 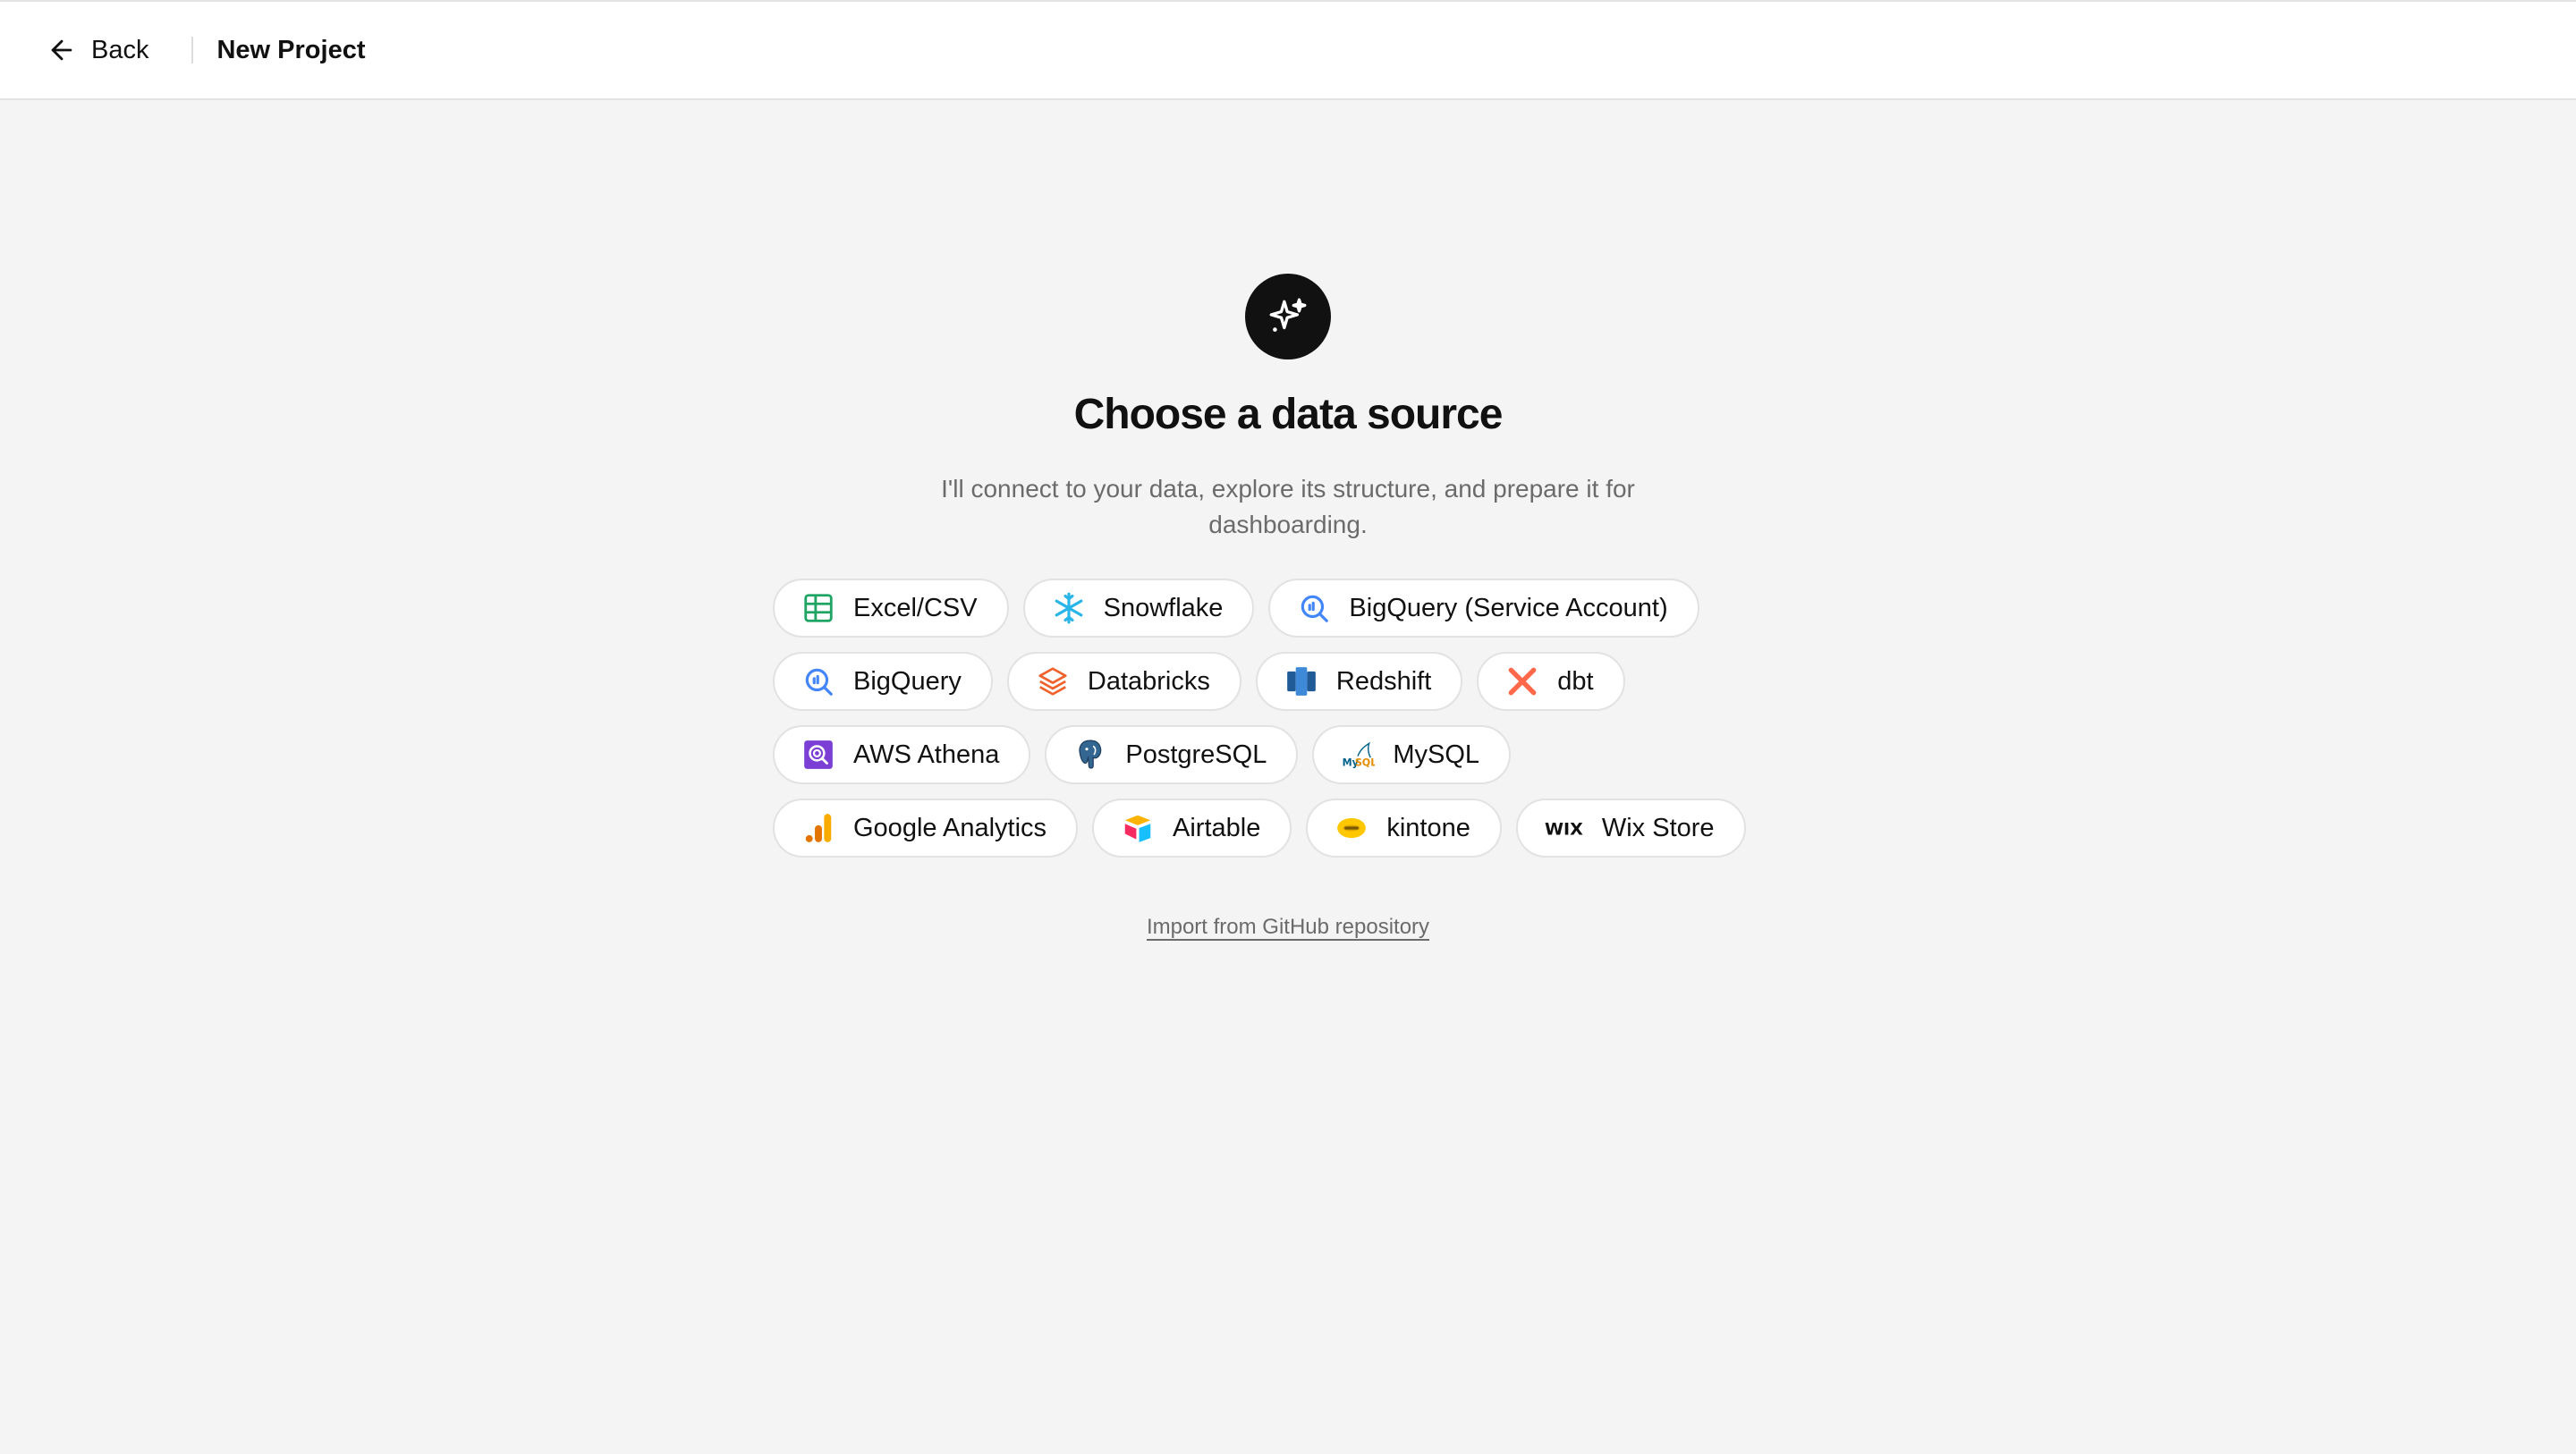 I want to click on wix-icon: WIX, so click(x=1564, y=828).